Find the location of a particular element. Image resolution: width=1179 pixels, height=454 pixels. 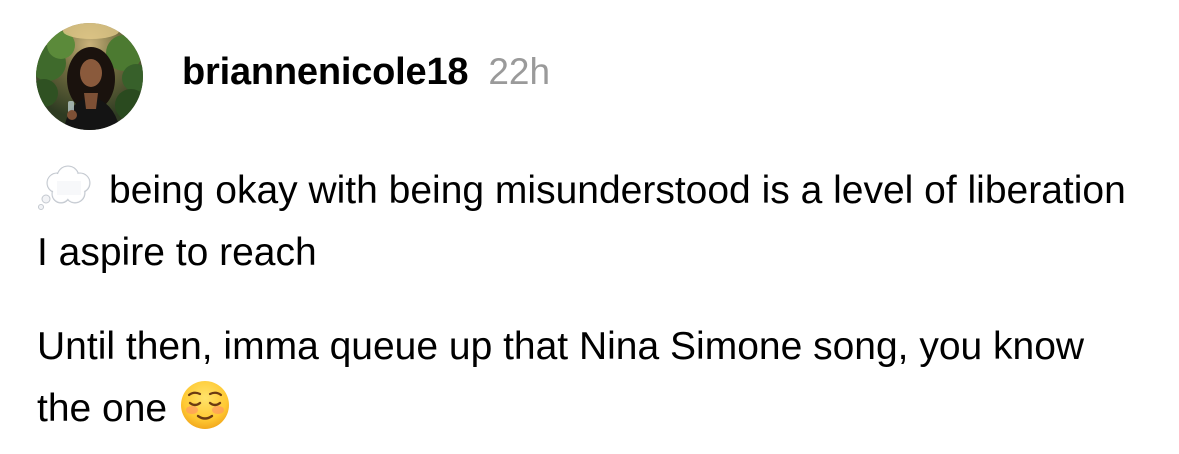

post-meta: briannenicole18 22h is located at coordinates (366, 72).